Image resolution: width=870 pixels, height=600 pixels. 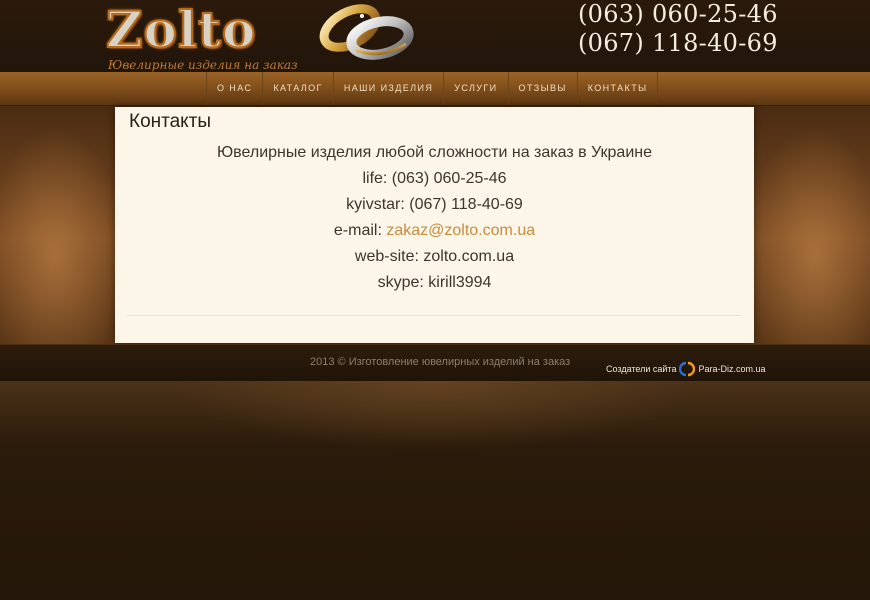 What do you see at coordinates (203, 65) in the screenshot?
I see `site-tagline: Ювелирные изделия на заказ` at bounding box center [203, 65].